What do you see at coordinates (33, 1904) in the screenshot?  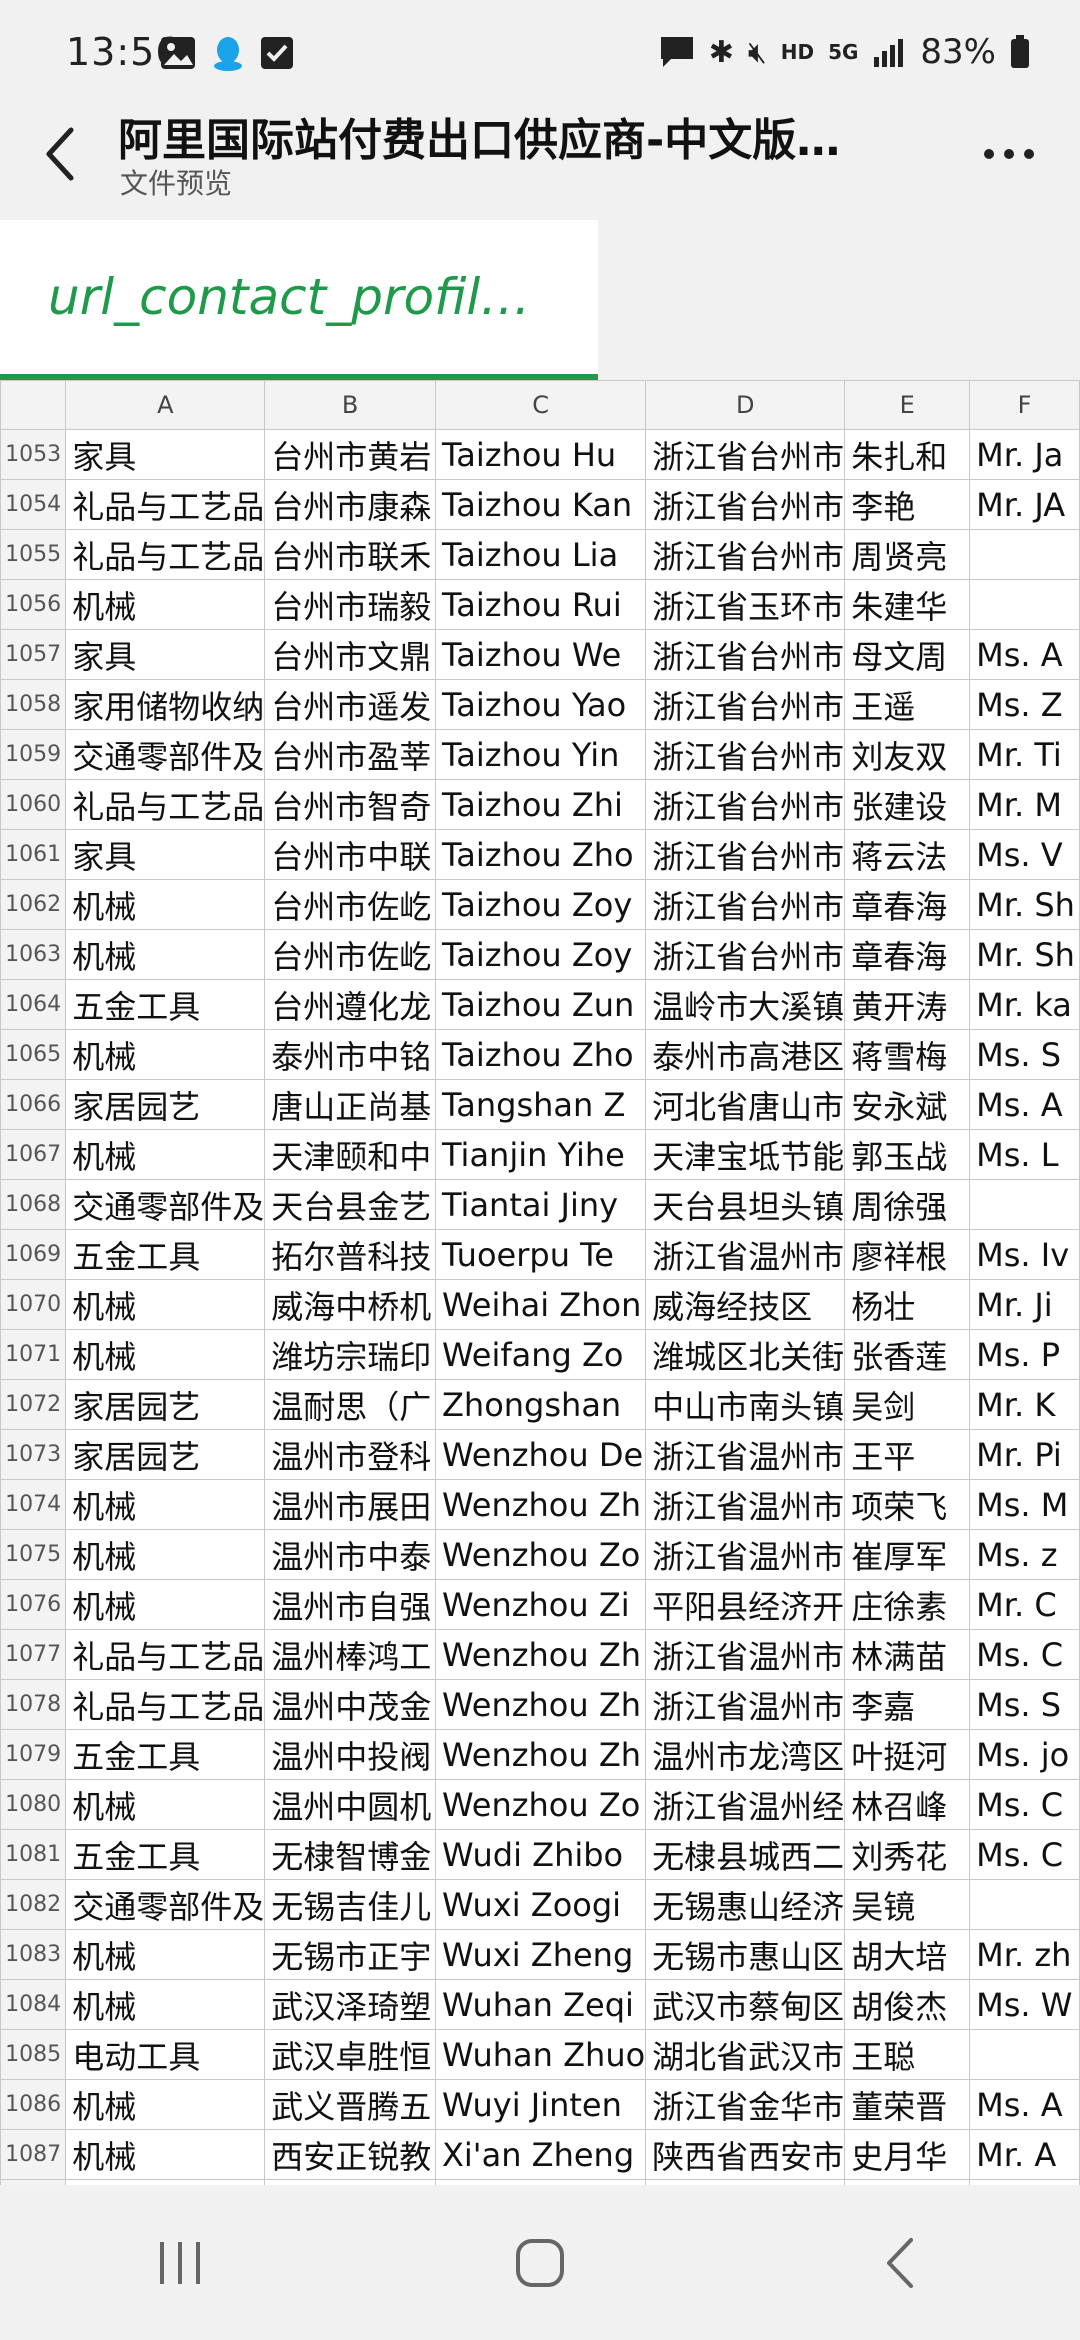 I see `row-number: 1082` at bounding box center [33, 1904].